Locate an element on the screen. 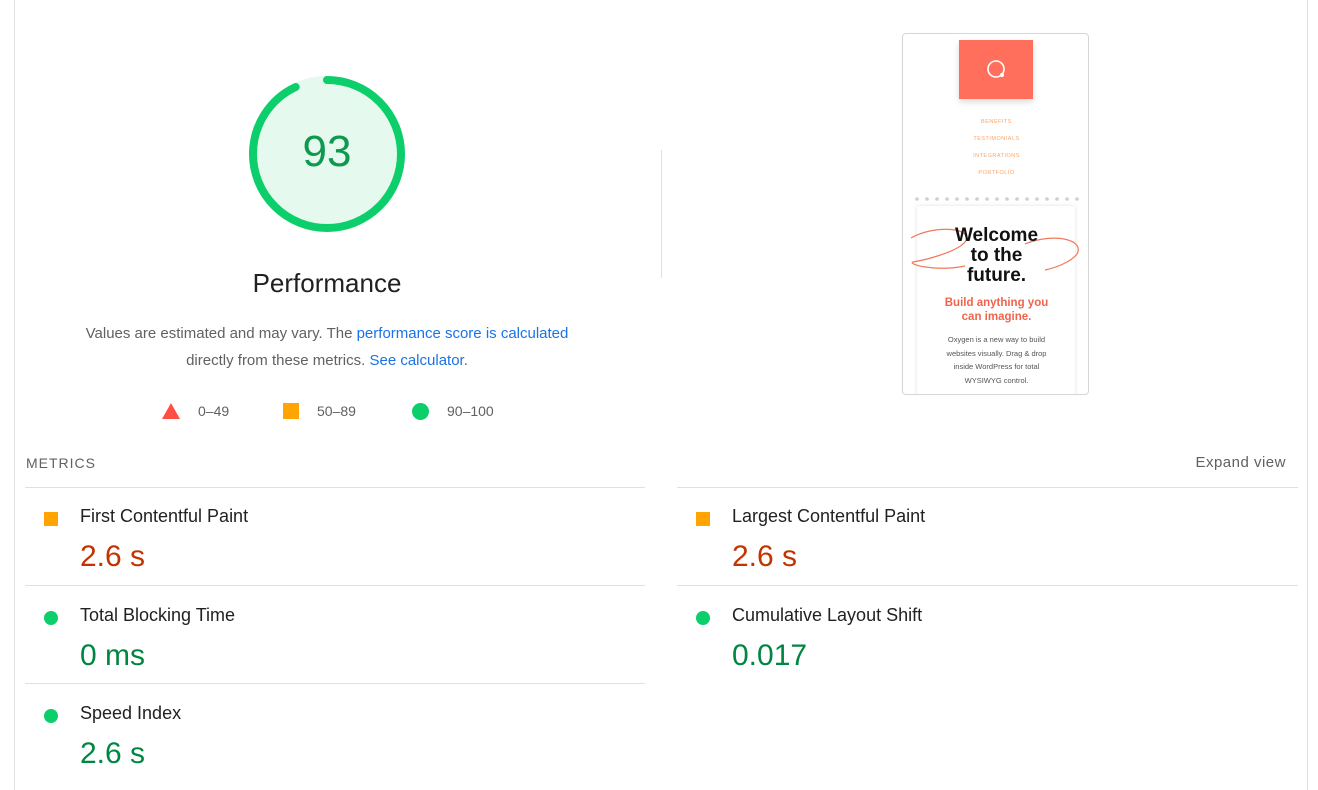  thumb-headline: Welcome to the future. is located at coordinates (995, 255).